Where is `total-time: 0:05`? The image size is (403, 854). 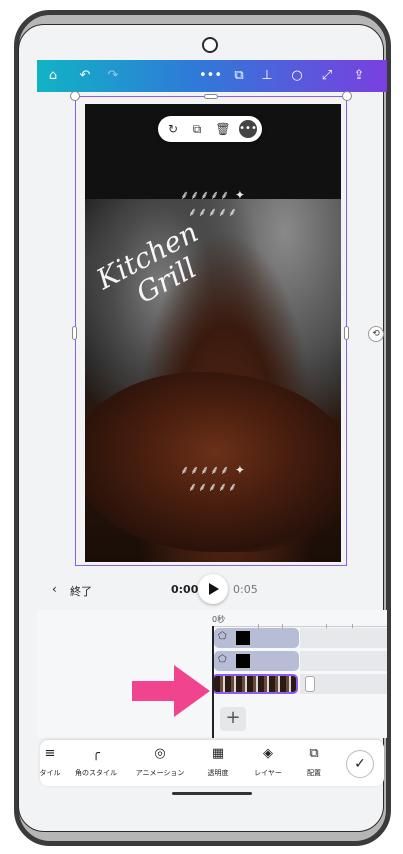
total-time: 0:05 is located at coordinates (245, 589).